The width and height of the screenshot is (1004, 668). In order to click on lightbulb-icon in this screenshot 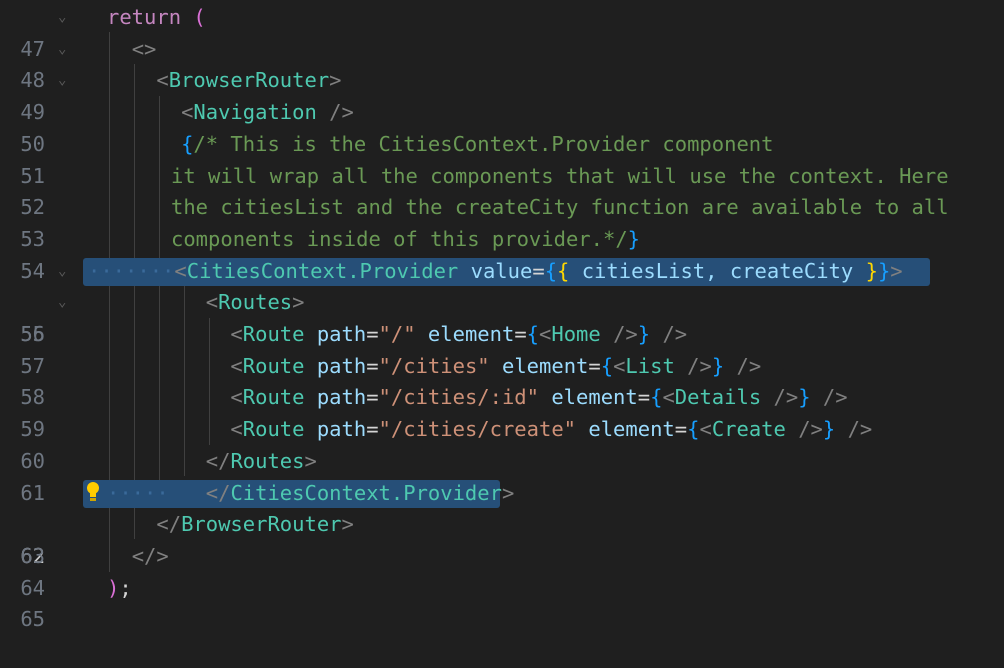, I will do `click(93, 492)`.